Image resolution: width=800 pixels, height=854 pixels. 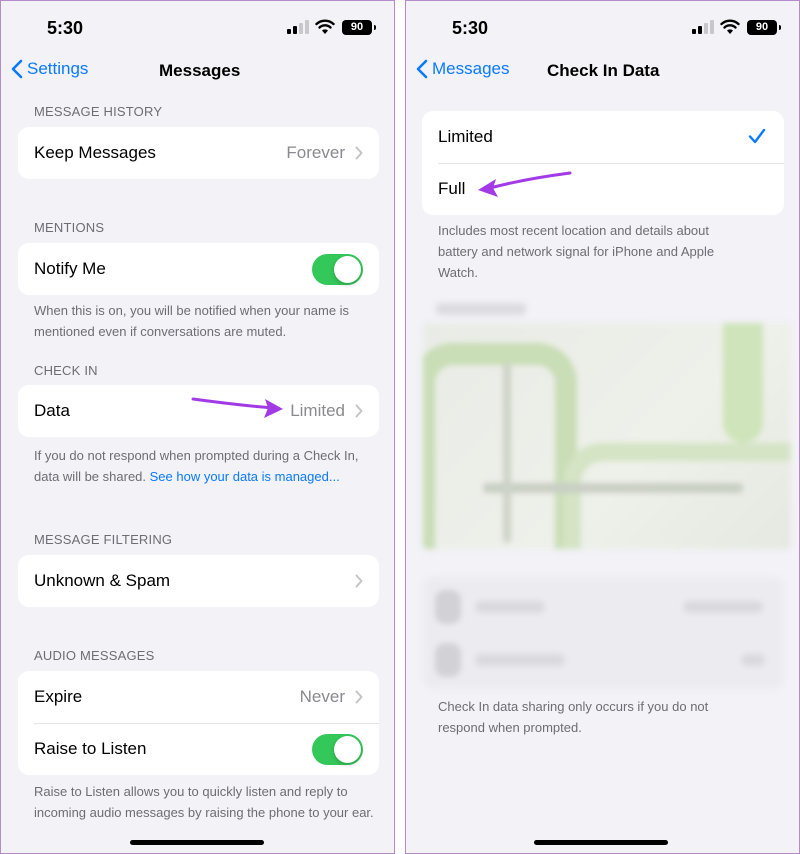 What do you see at coordinates (315, 152) in the screenshot?
I see `row-value: Forever` at bounding box center [315, 152].